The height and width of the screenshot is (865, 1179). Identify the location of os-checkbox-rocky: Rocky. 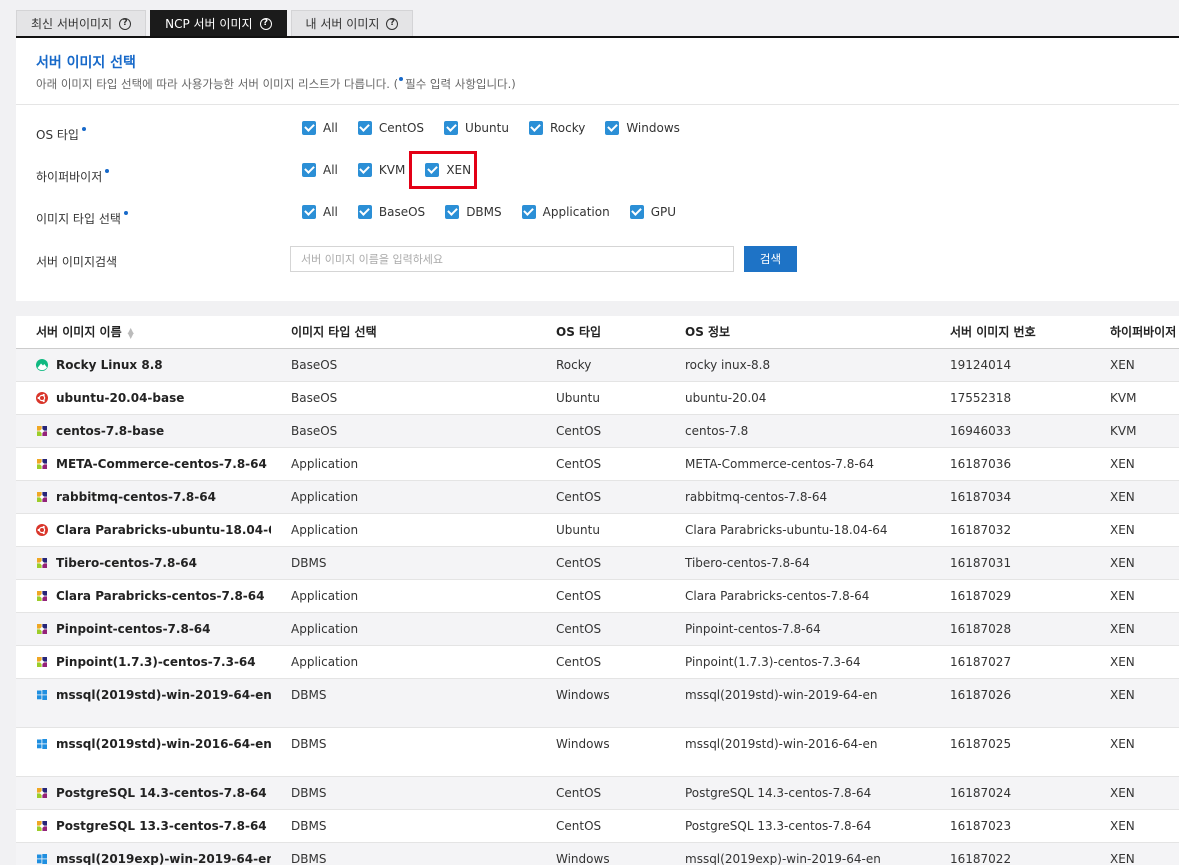
(557, 128).